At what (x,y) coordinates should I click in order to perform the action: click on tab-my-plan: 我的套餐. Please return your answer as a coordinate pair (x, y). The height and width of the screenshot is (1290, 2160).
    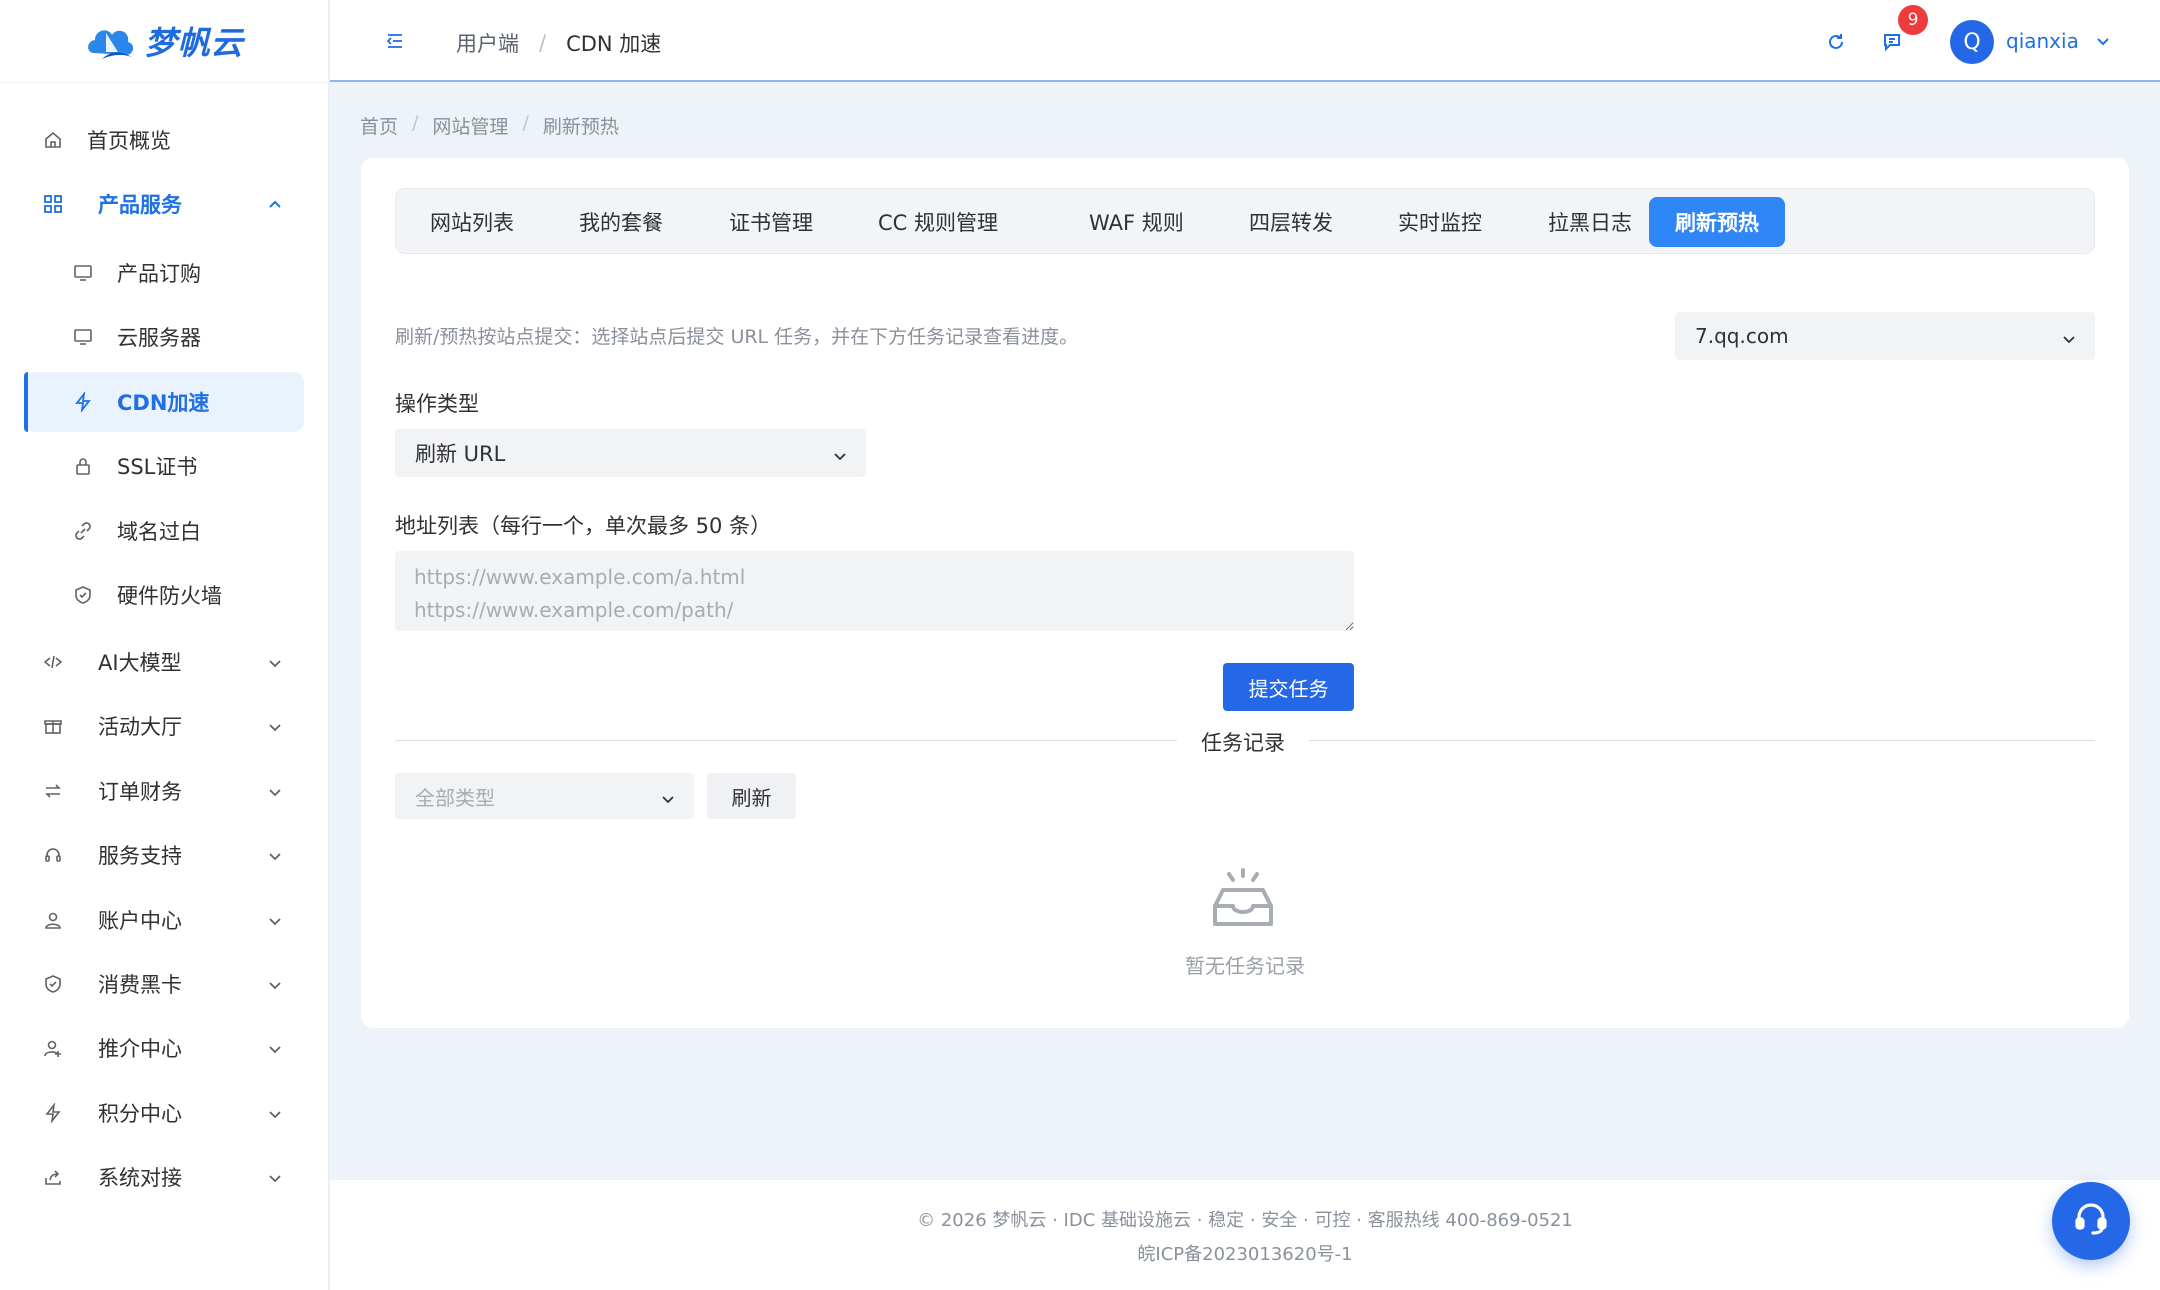
    Looking at the image, I should click on (621, 222).